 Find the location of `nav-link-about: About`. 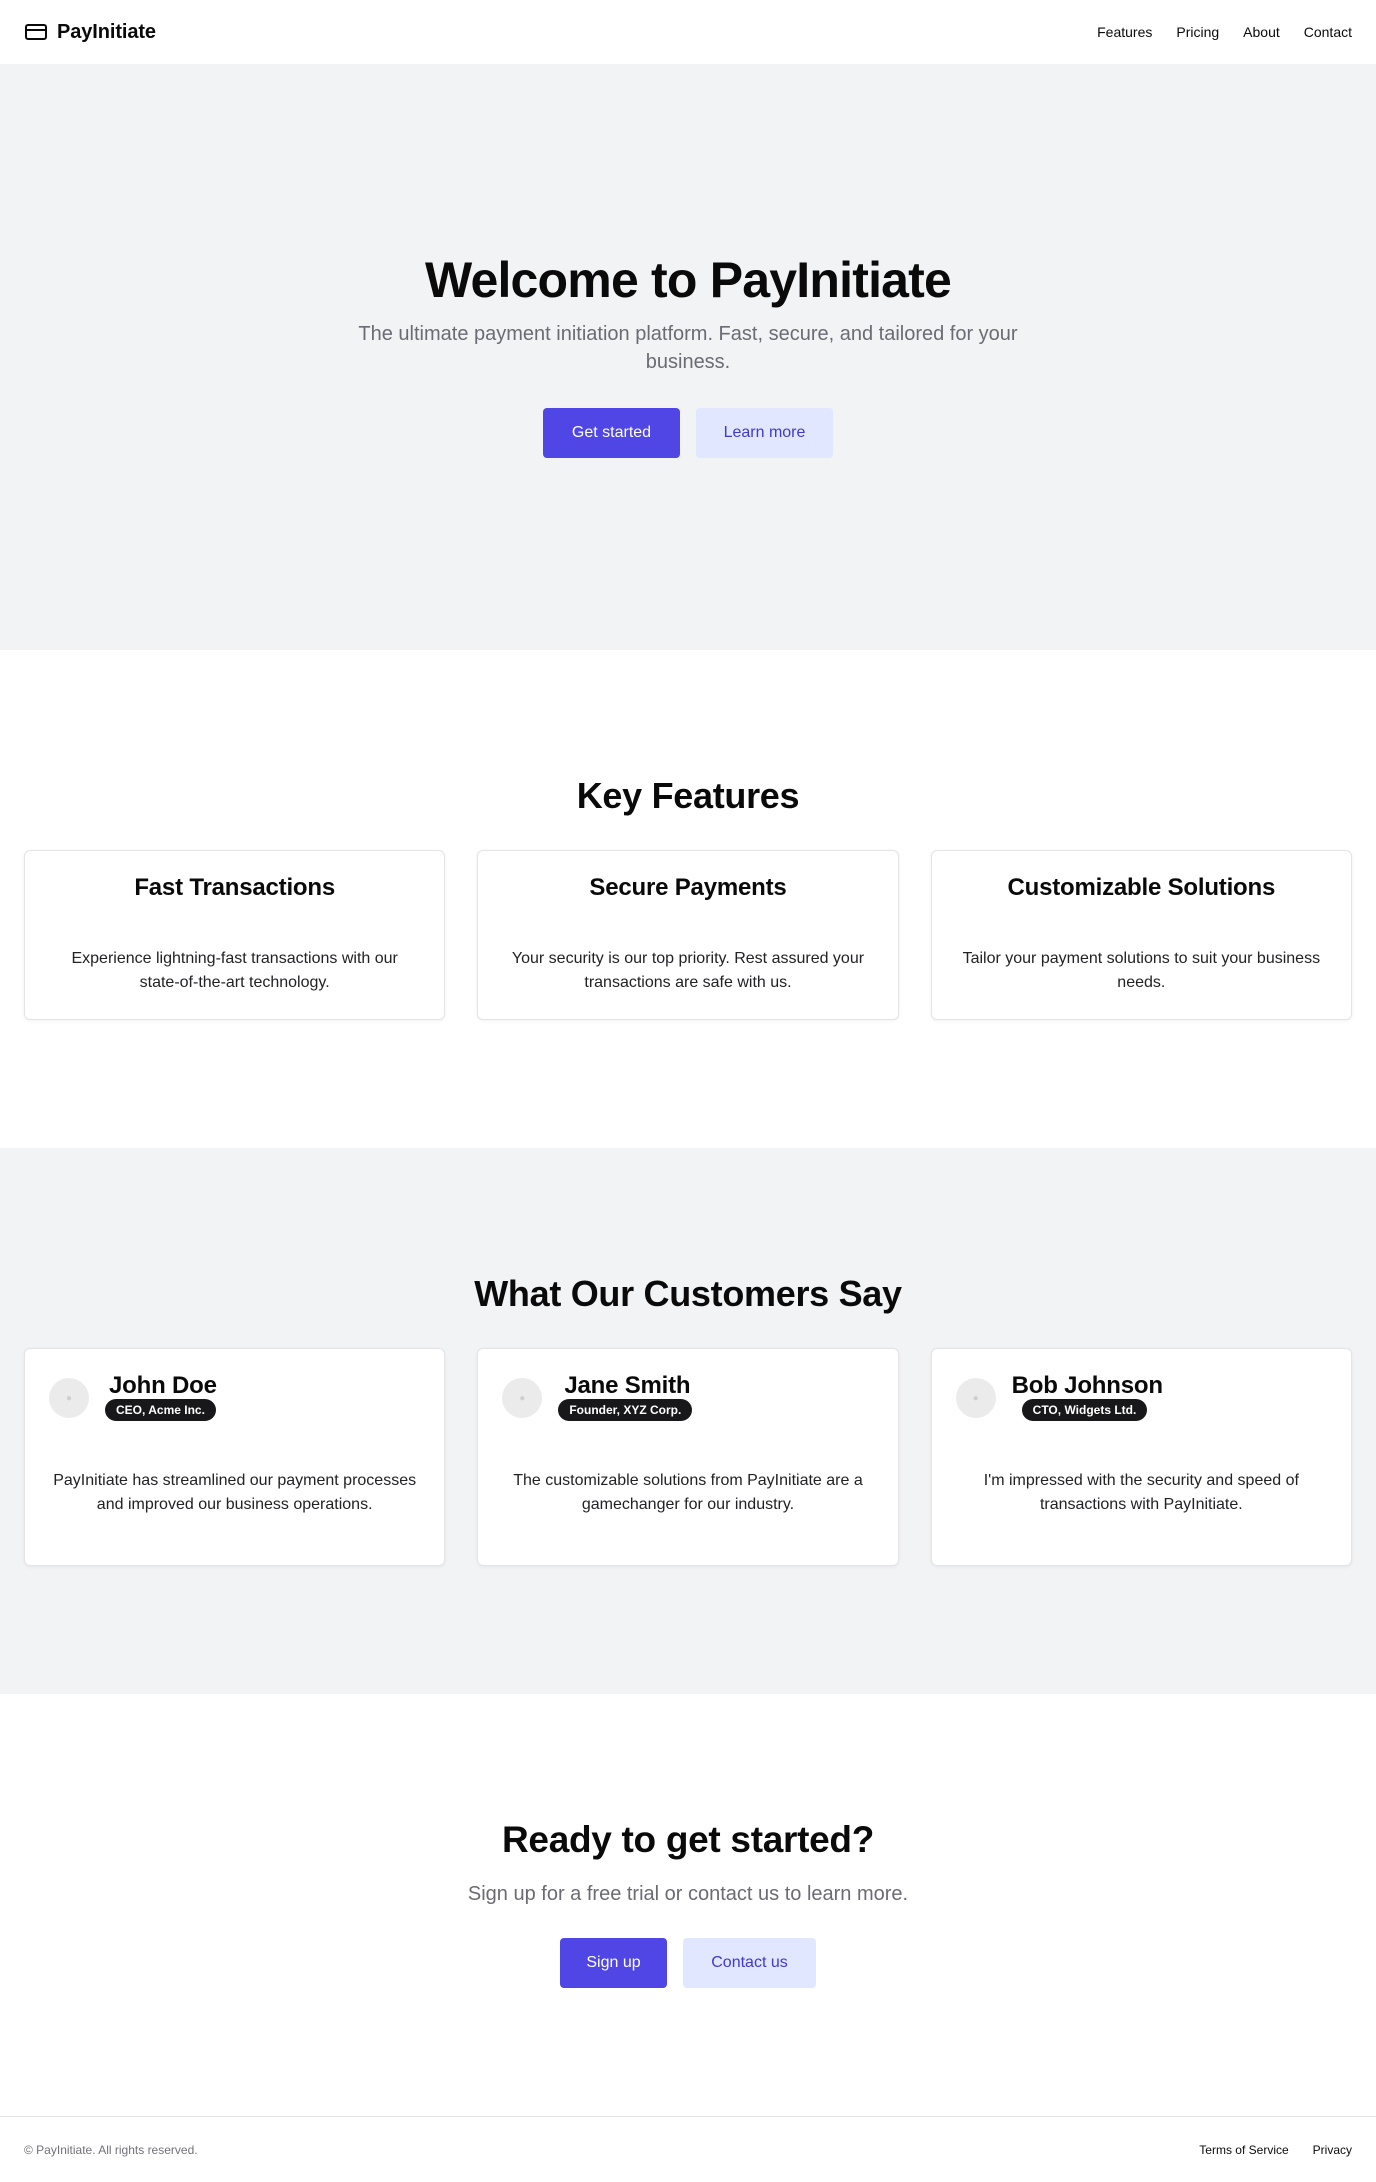

nav-link-about: About is located at coordinates (1261, 32).